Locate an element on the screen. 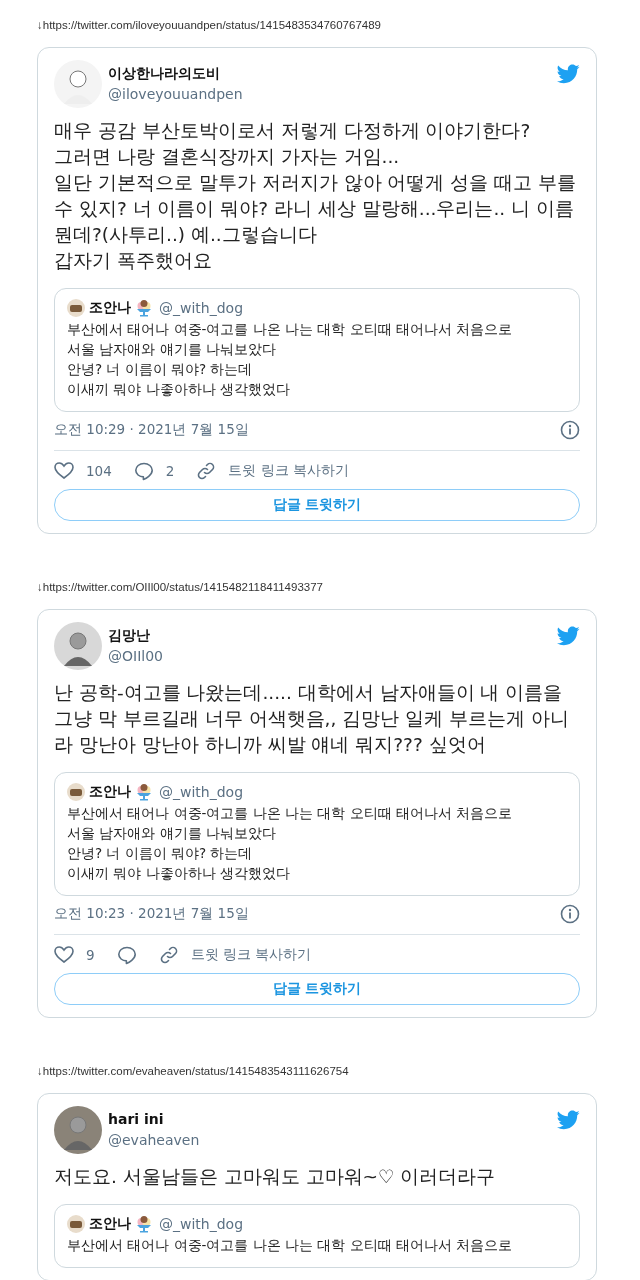  like-count: 104 is located at coordinates (99, 471).